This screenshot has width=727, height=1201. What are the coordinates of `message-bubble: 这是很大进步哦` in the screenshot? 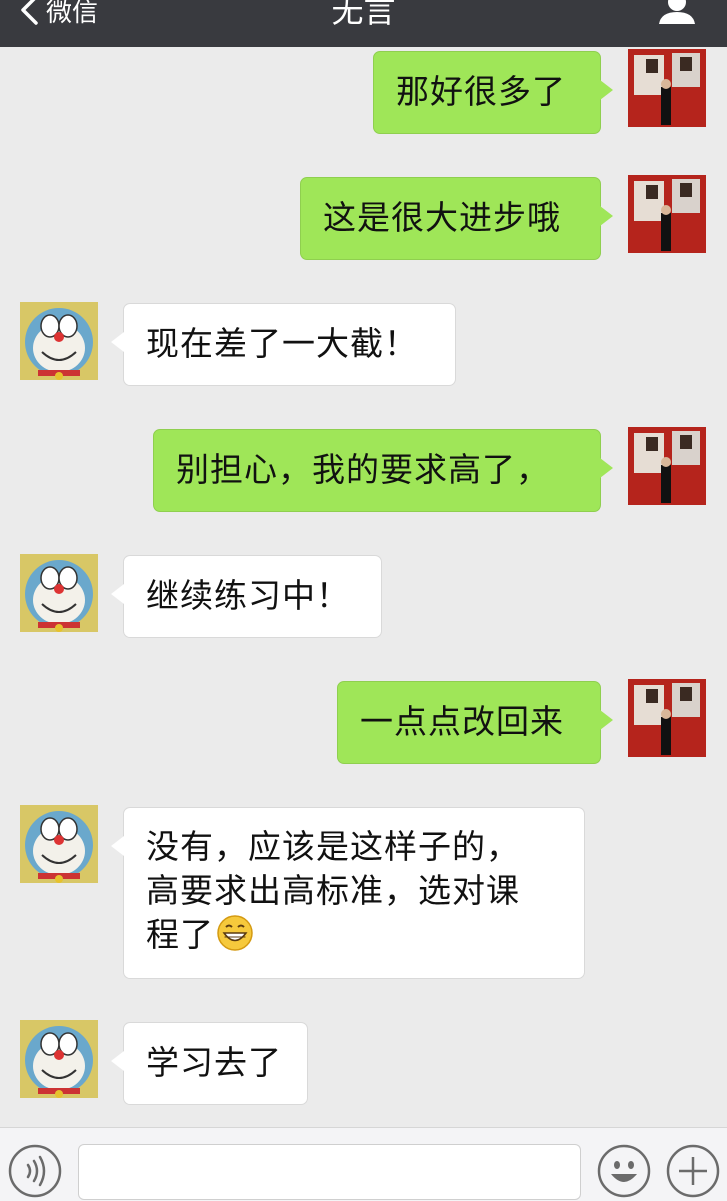 It's located at (456, 218).